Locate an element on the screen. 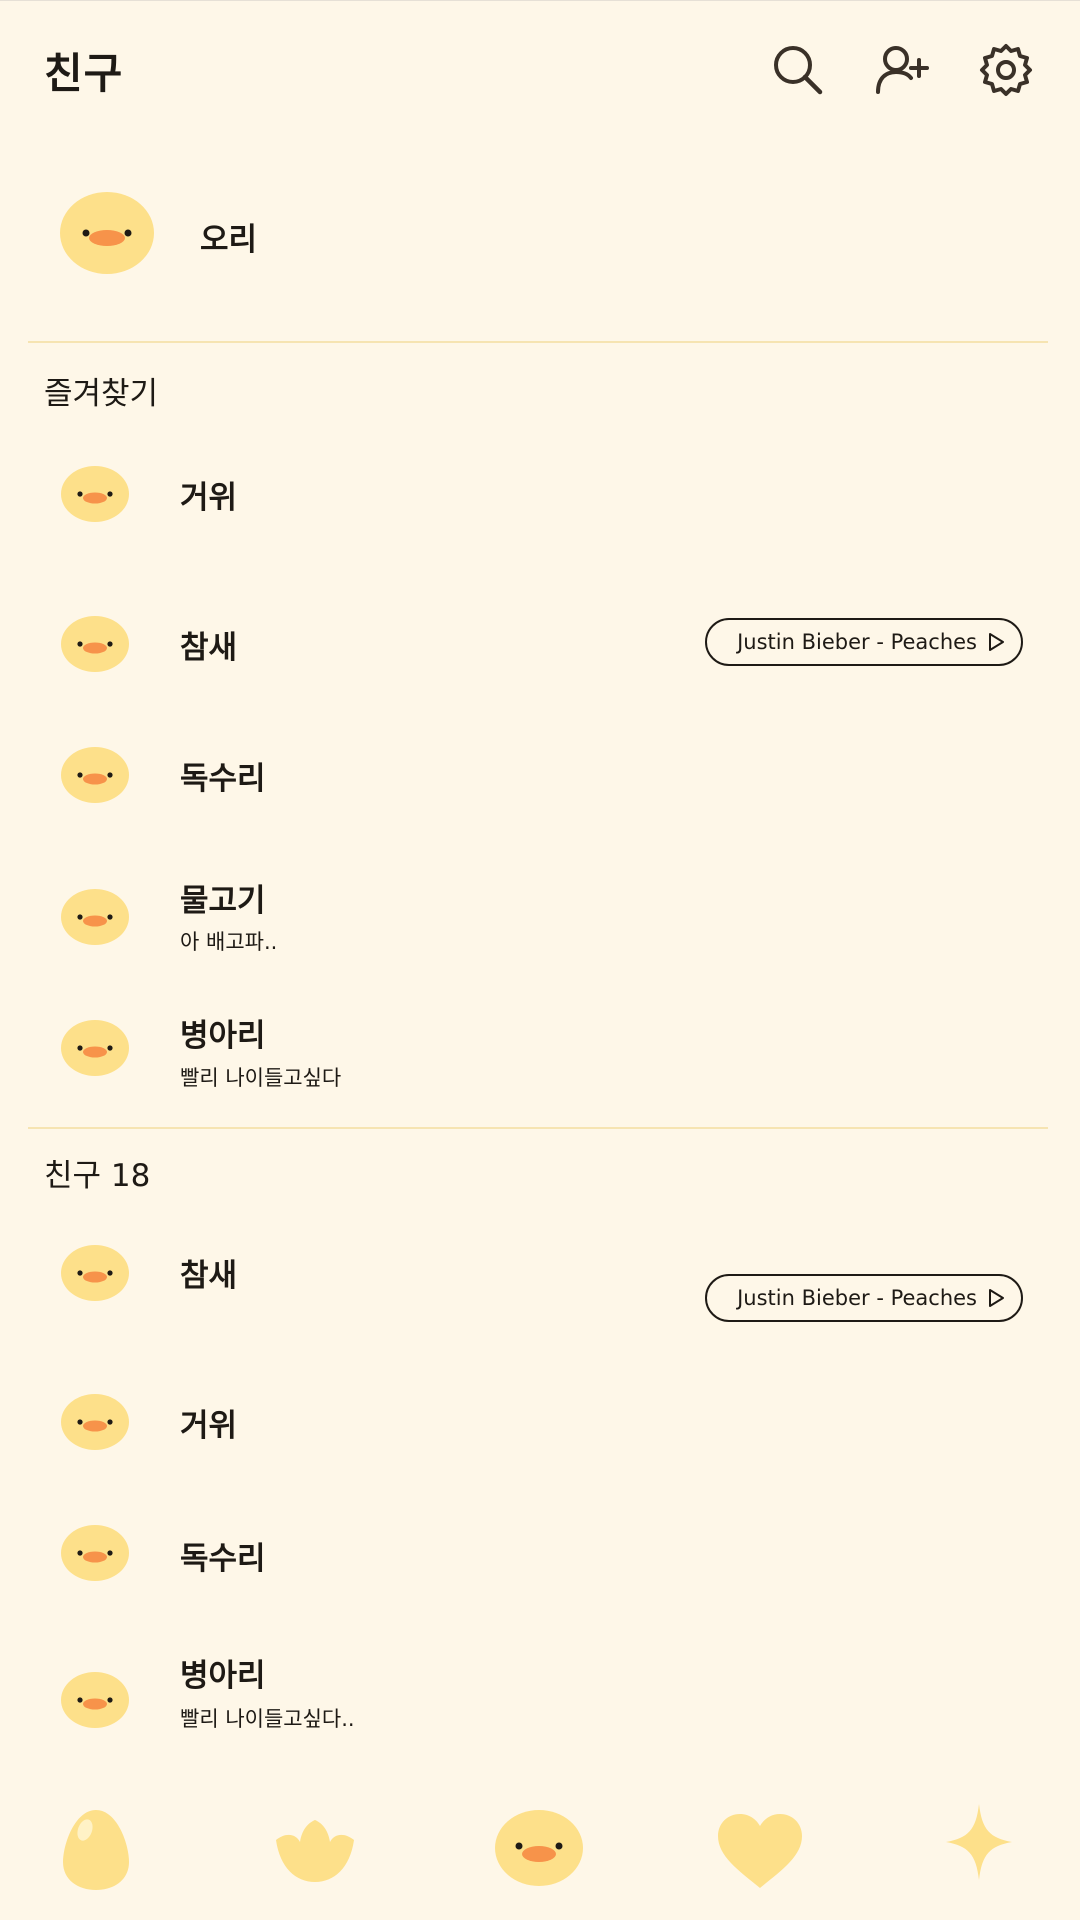  favorites-section-label: 즐겨찾기 is located at coordinates (101, 394).